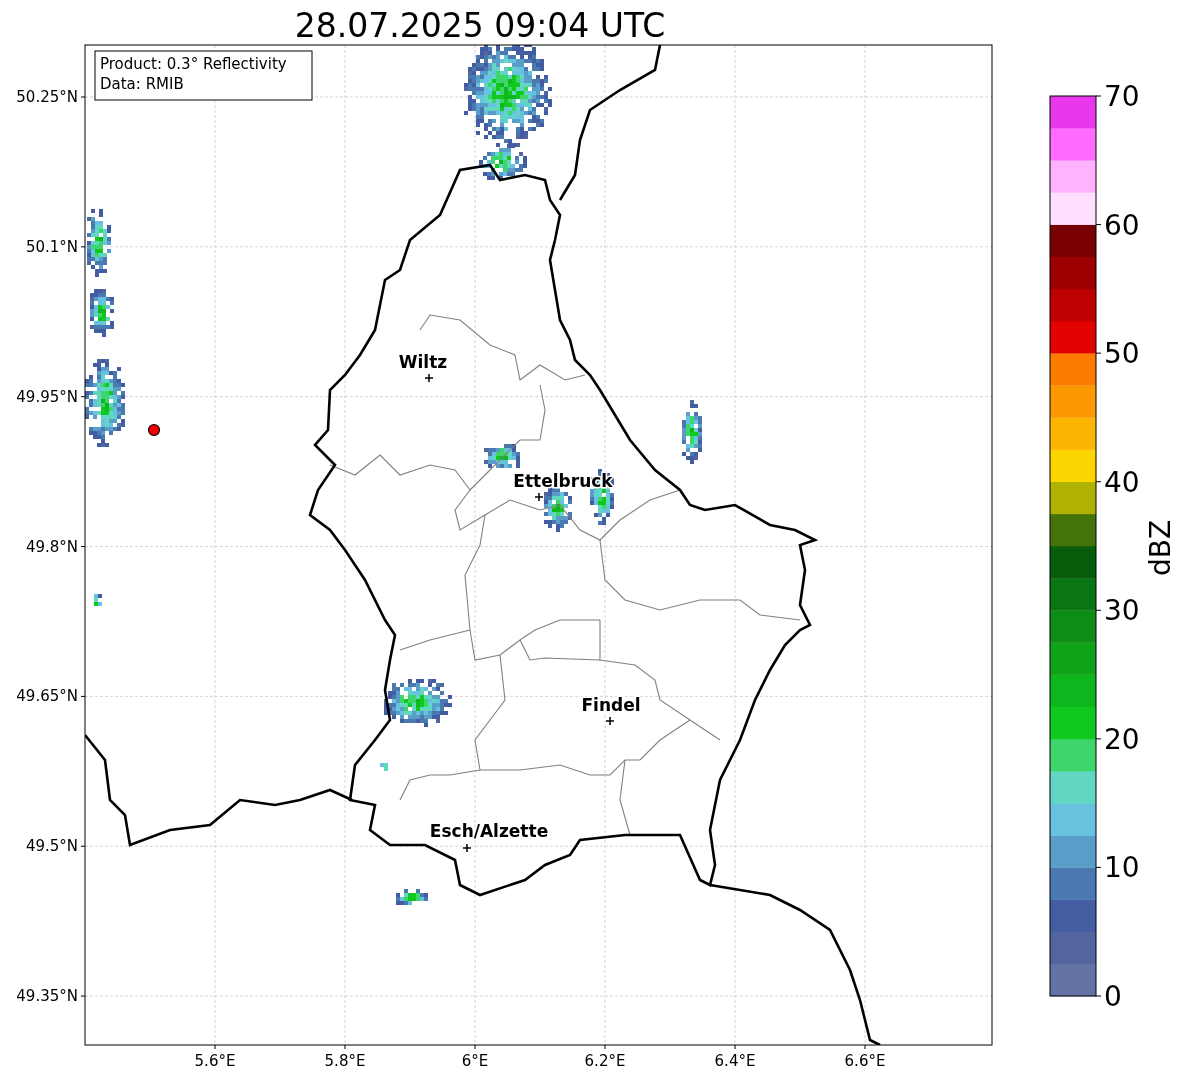 The image size is (1184, 1081). Describe the element at coordinates (142, 84) in the screenshot. I see `info-text: Data: RMIB` at that location.